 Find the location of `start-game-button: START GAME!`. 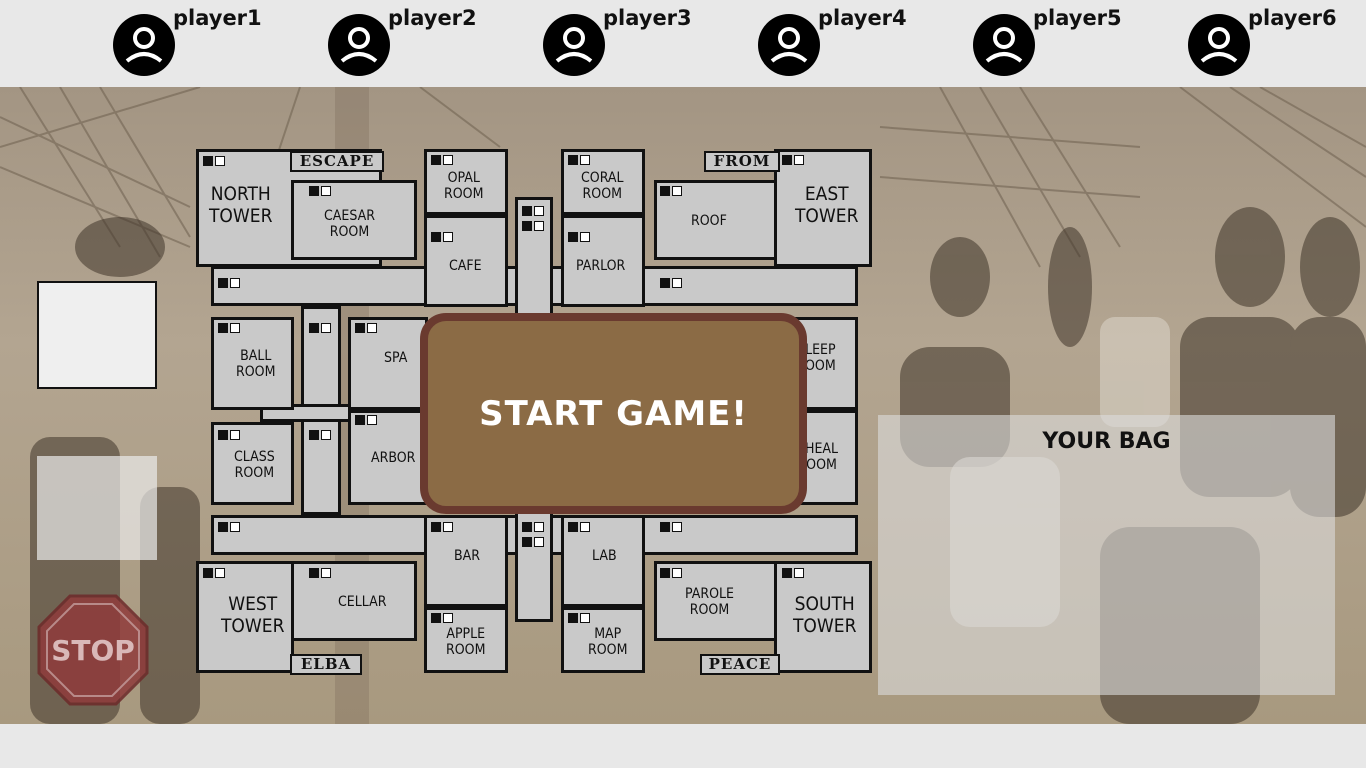

start-game-button: START GAME! is located at coordinates (613, 413).